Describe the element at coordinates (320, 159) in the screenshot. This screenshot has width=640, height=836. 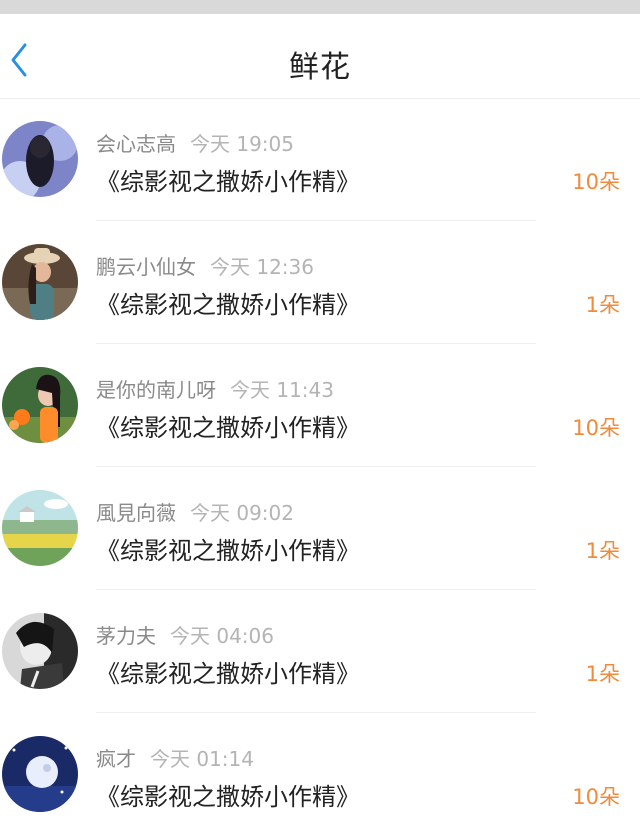
I see `list-item: 会心志高 今天 19:05 《综影视之撒娇小作精》 10朵` at that location.